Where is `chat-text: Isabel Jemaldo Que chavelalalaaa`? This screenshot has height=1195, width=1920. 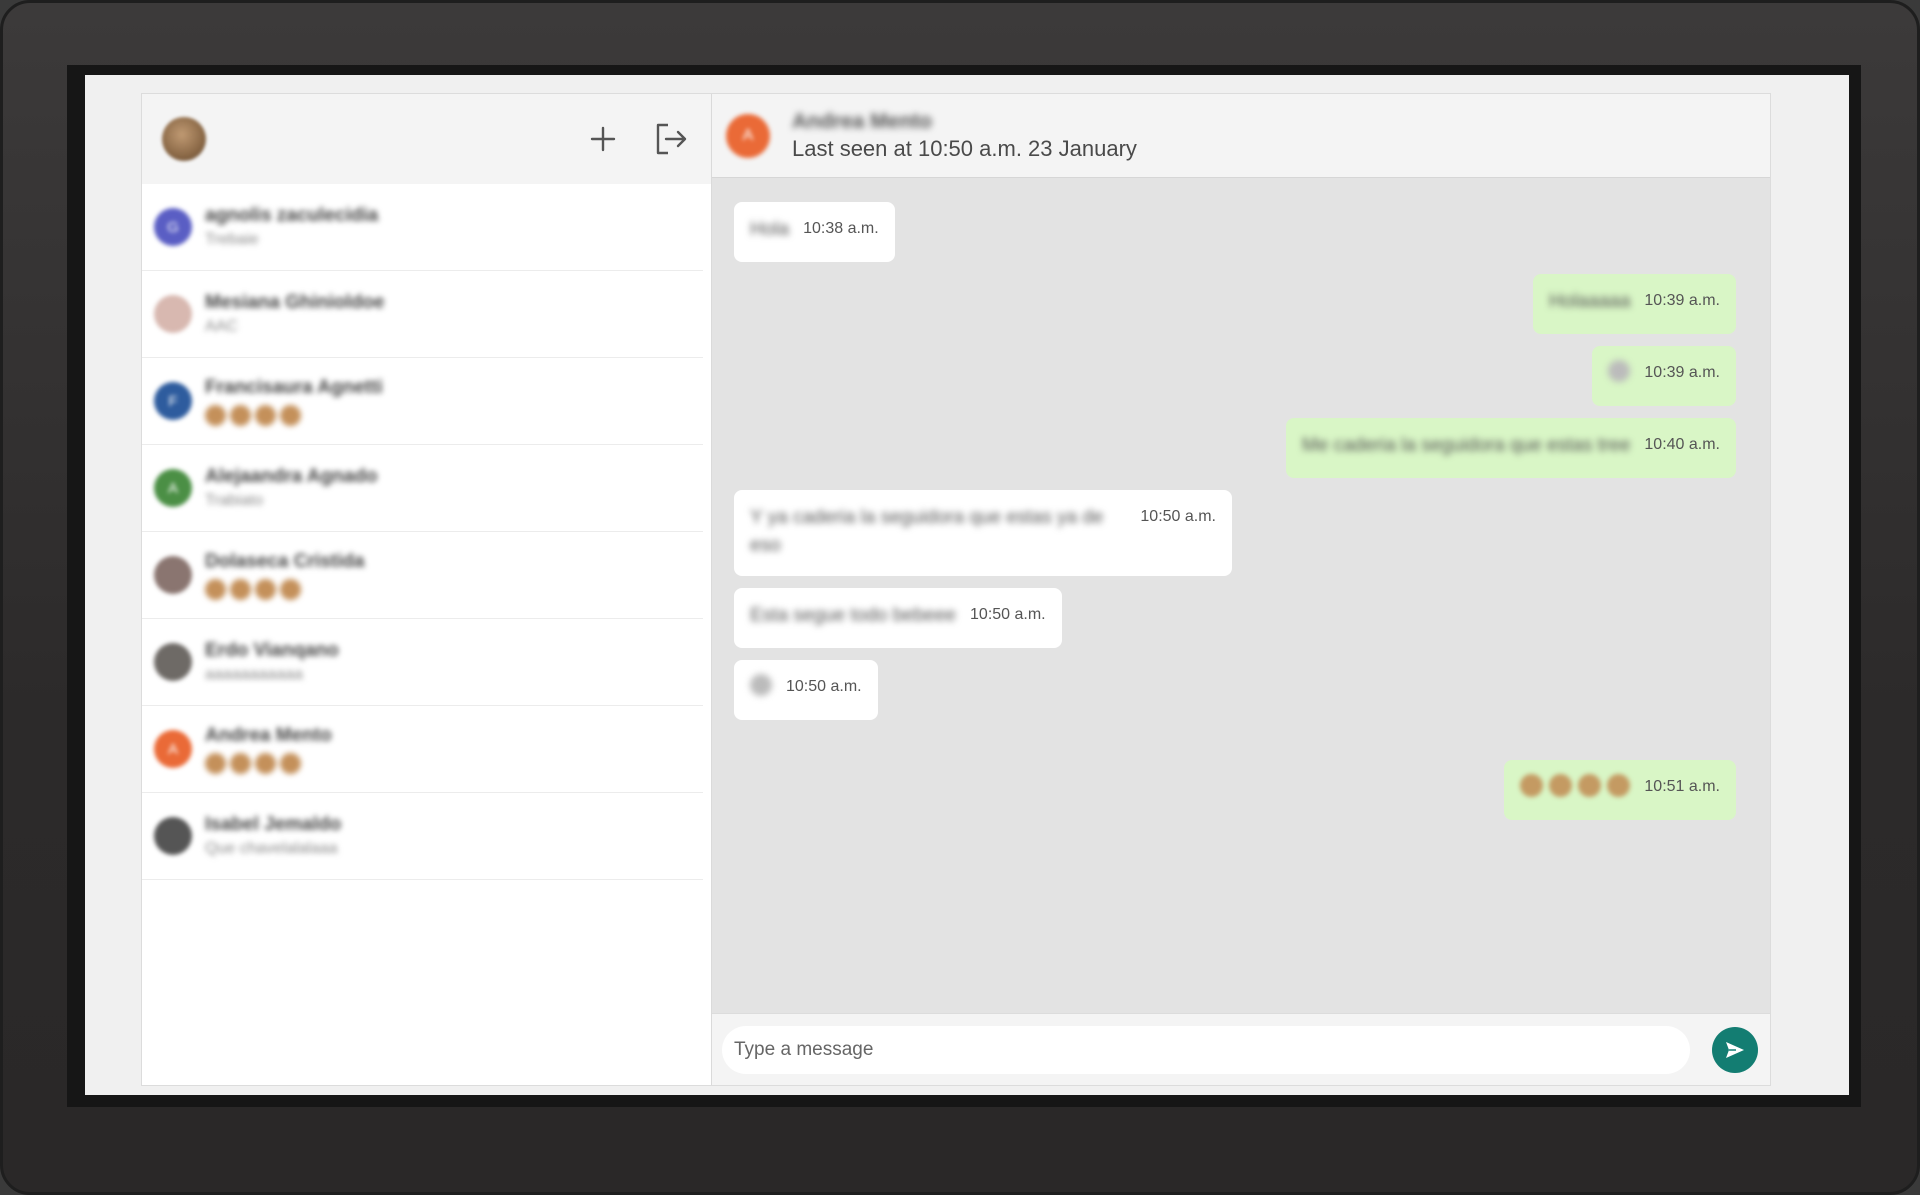
chat-text: Isabel Jemaldo Que chavelalalaaa is located at coordinates (273, 836).